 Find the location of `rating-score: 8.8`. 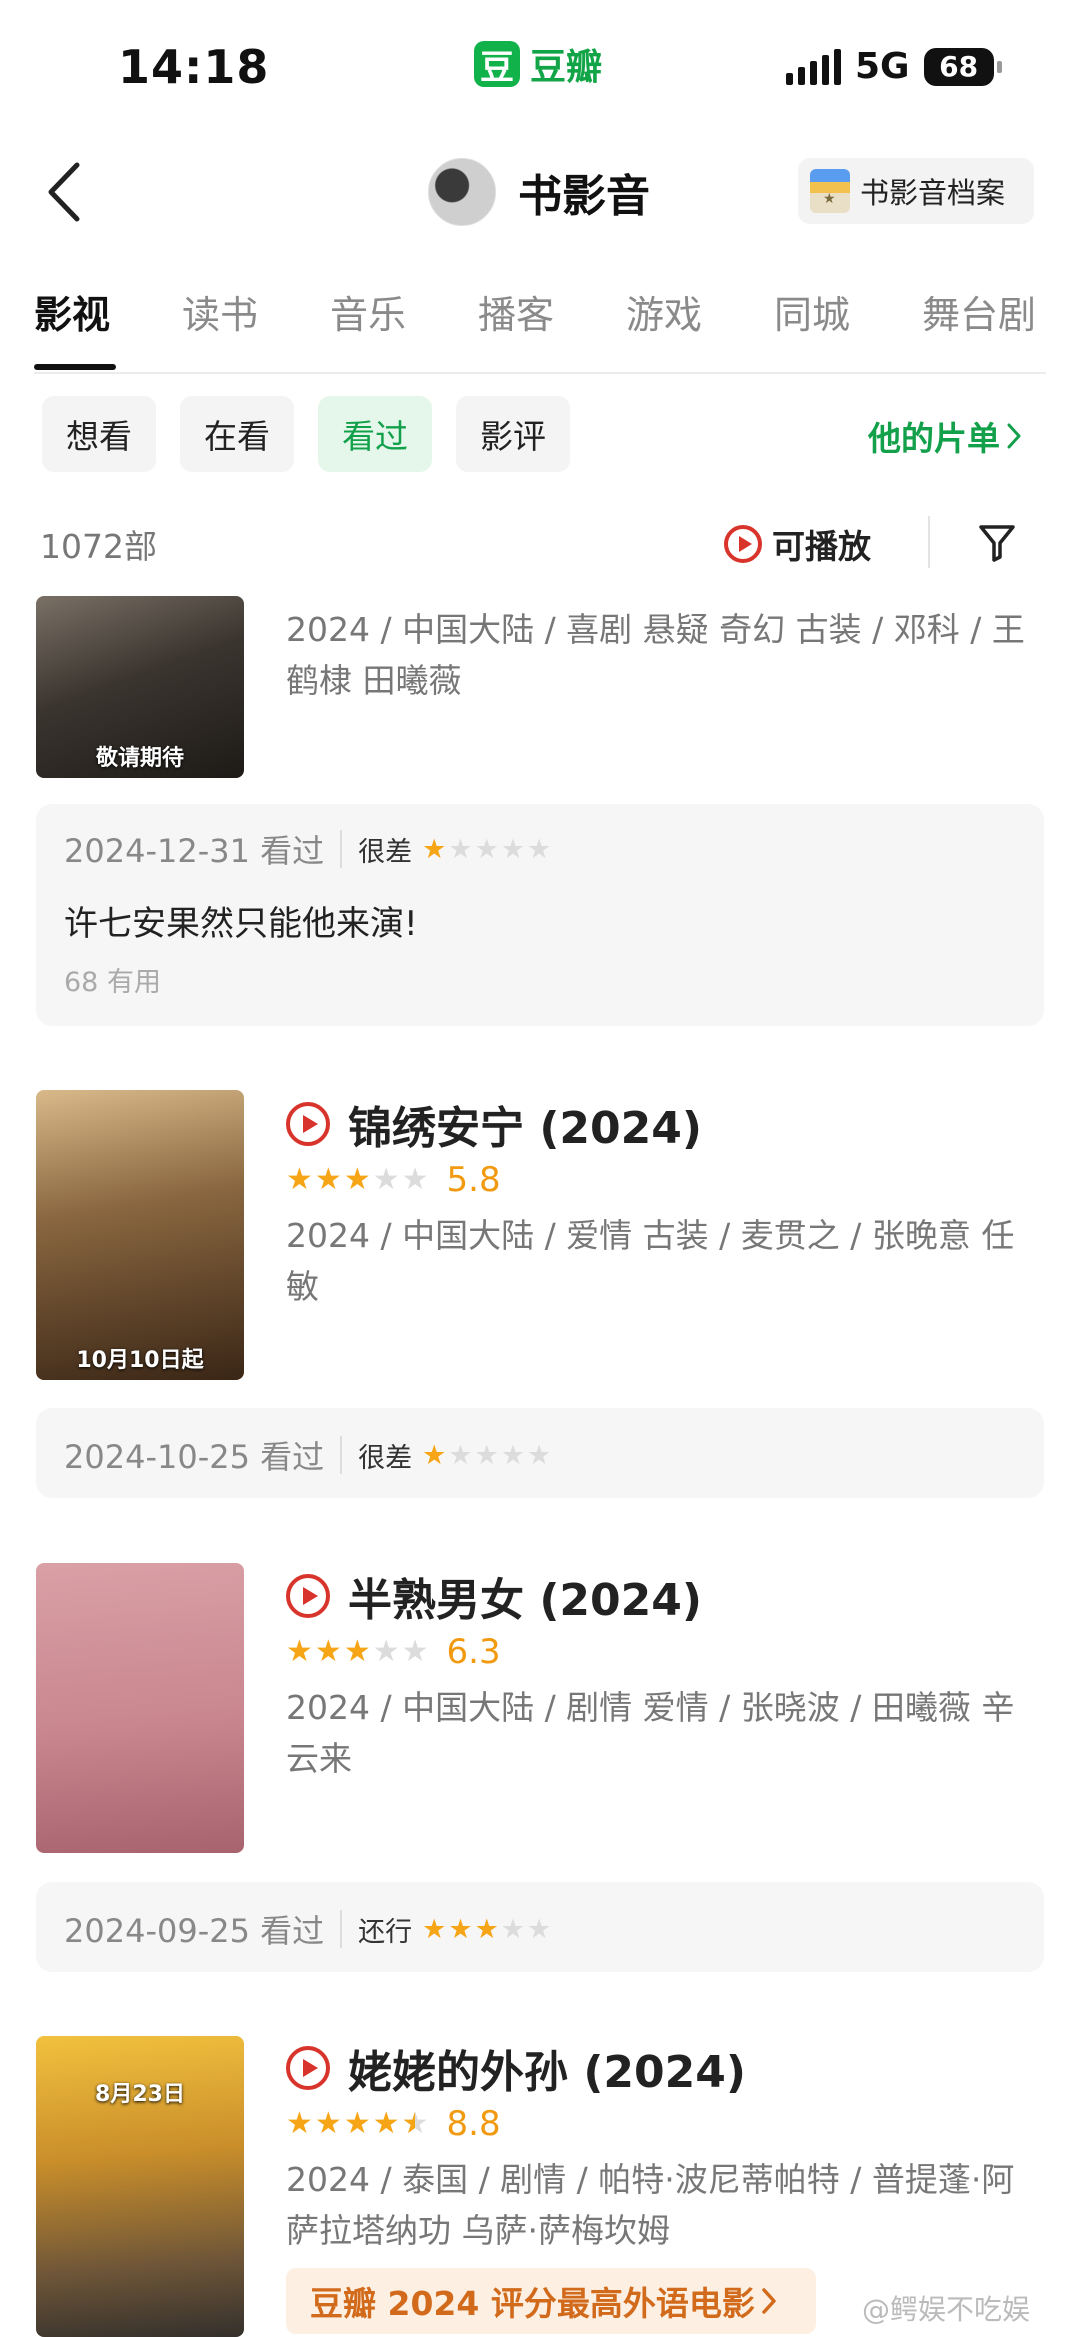

rating-score: 8.8 is located at coordinates (473, 2124).